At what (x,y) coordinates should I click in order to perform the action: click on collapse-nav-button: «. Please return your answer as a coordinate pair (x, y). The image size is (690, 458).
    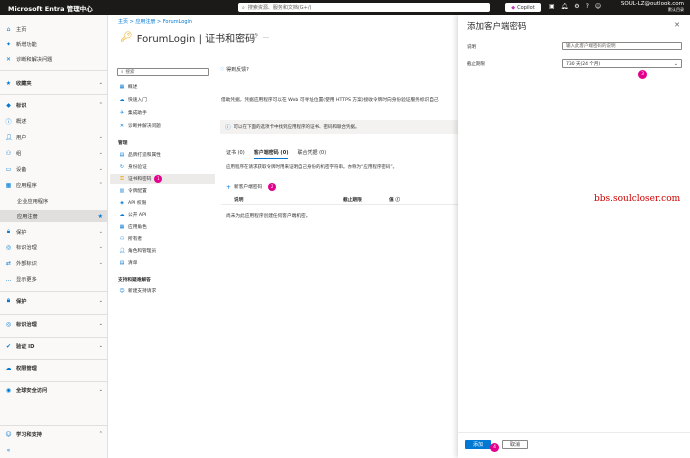
    Looking at the image, I should click on (54, 450).